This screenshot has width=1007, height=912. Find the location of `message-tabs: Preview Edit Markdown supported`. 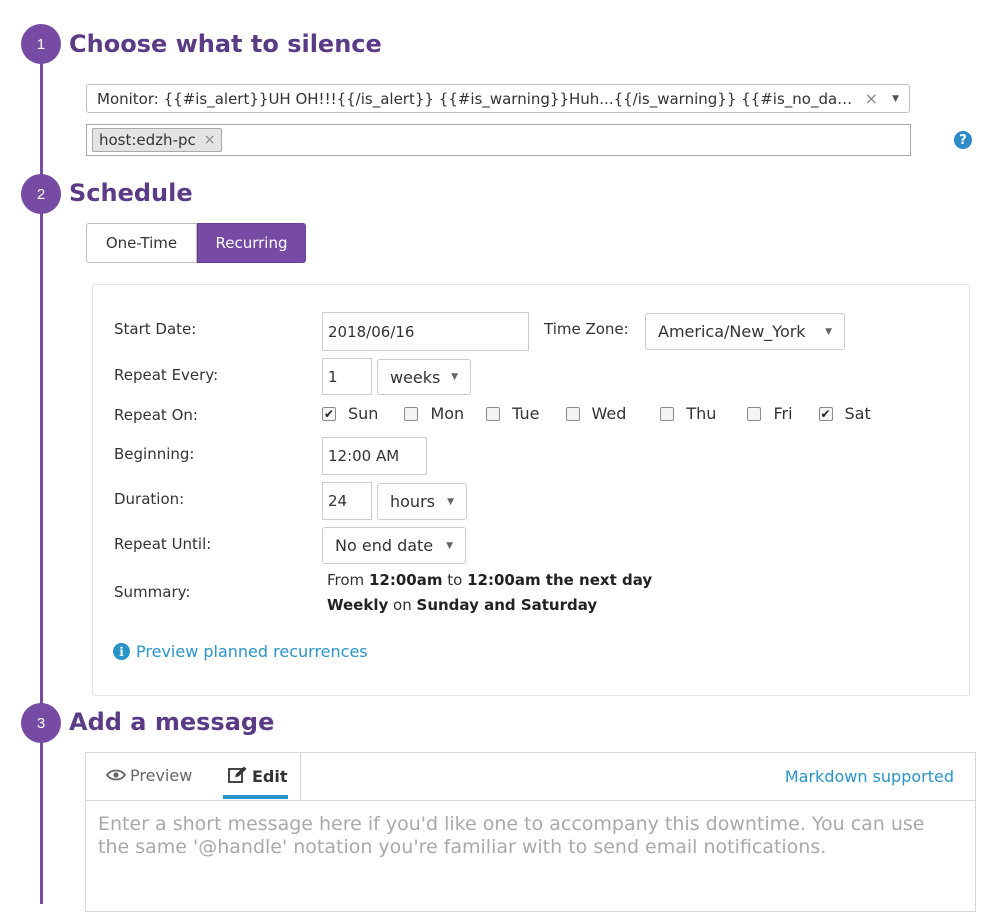

message-tabs: Preview Edit Markdown supported is located at coordinates (530, 777).